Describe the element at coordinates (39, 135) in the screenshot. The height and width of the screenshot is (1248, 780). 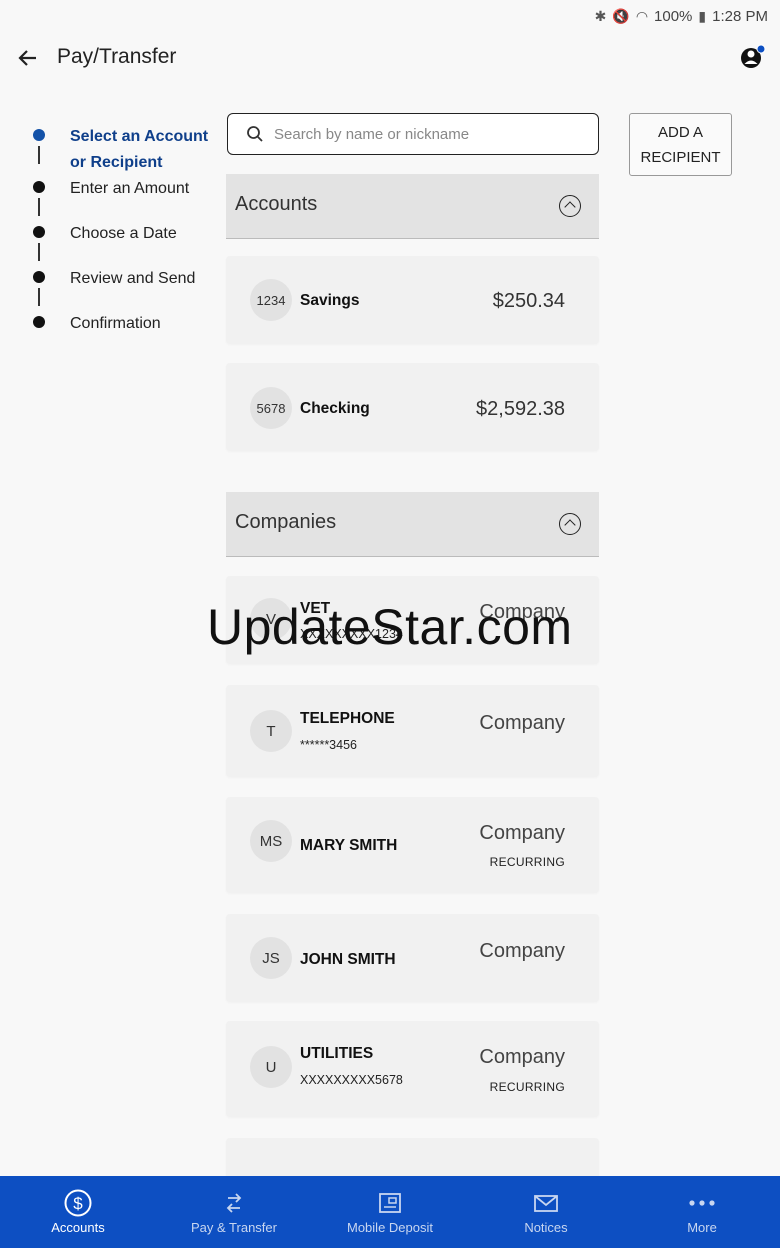
I see `step-indicator-active` at that location.